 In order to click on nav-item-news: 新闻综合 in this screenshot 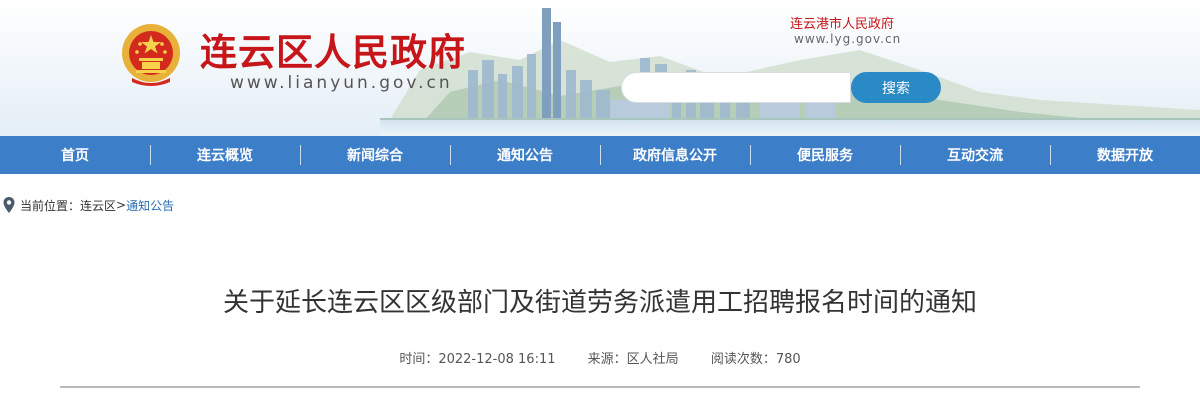, I will do `click(375, 155)`.